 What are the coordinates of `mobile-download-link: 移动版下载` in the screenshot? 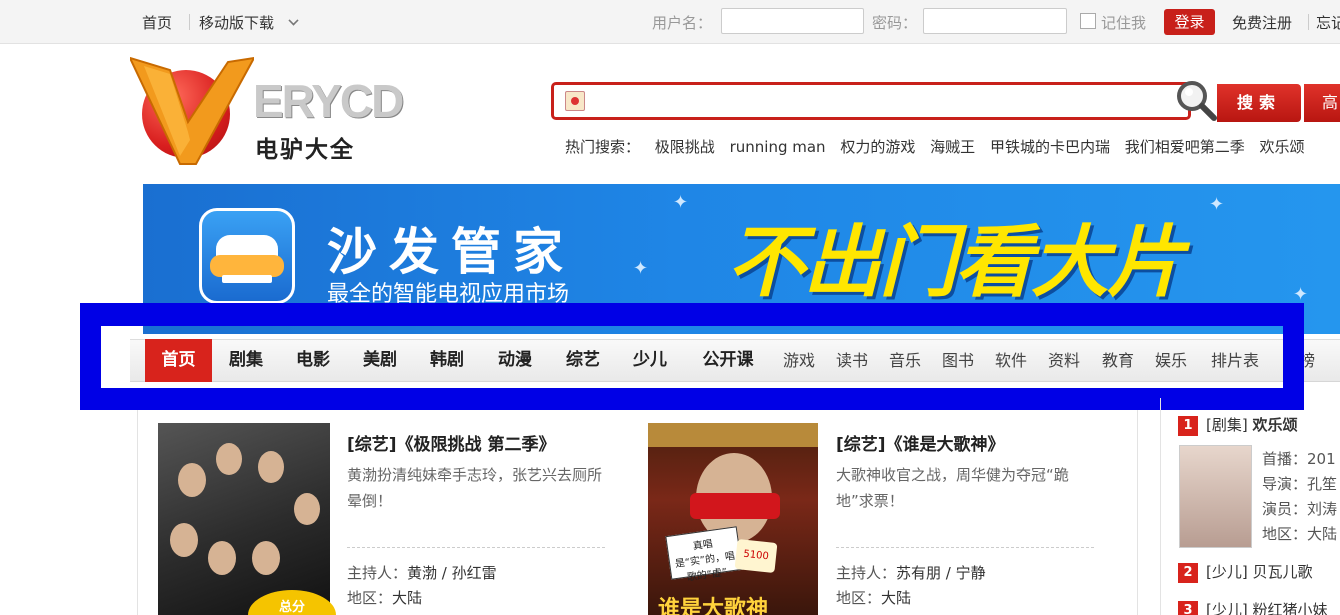 It's located at (236, 22).